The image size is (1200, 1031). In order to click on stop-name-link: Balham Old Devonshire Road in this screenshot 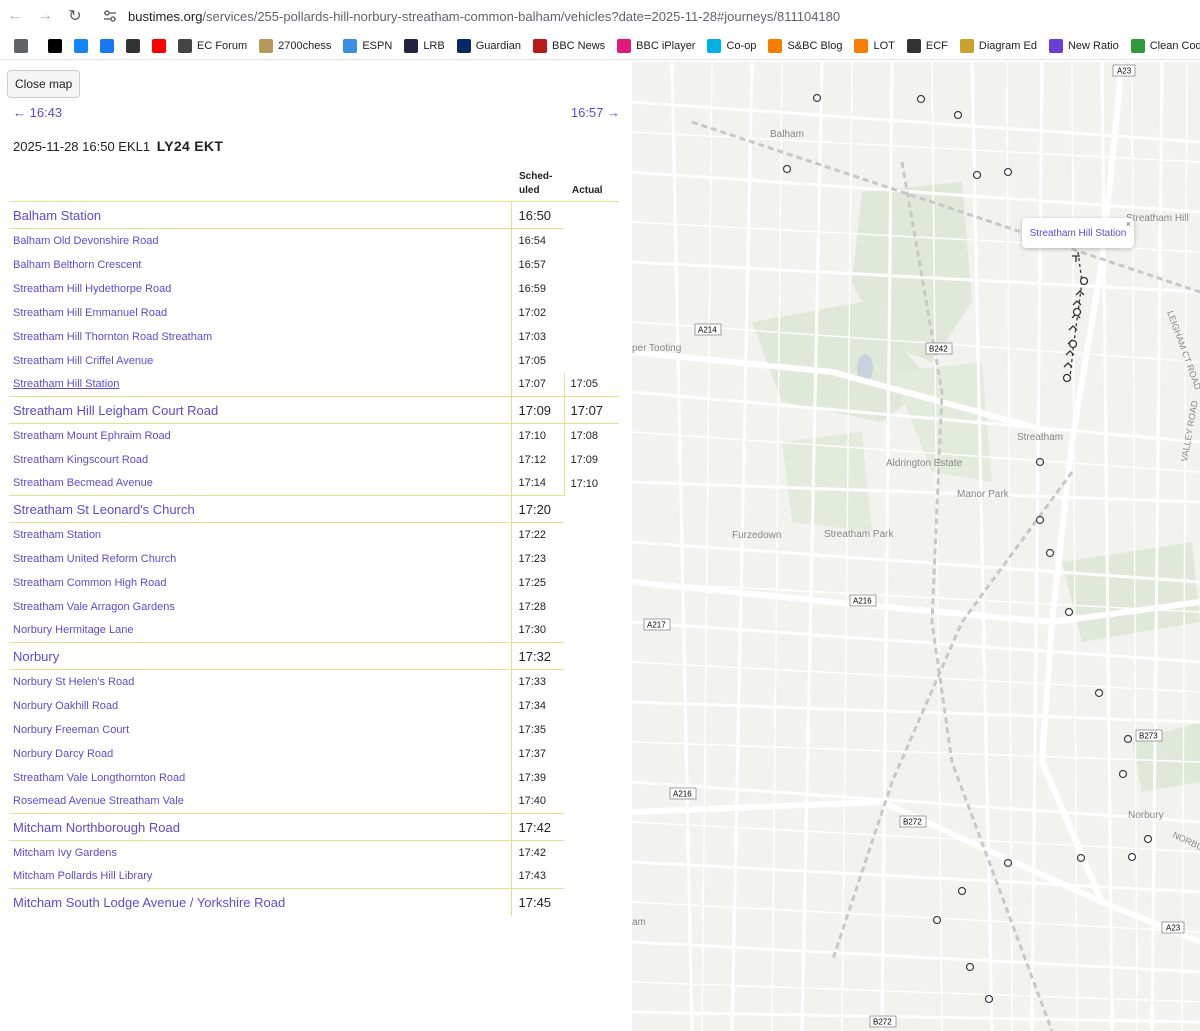, I will do `click(260, 241)`.